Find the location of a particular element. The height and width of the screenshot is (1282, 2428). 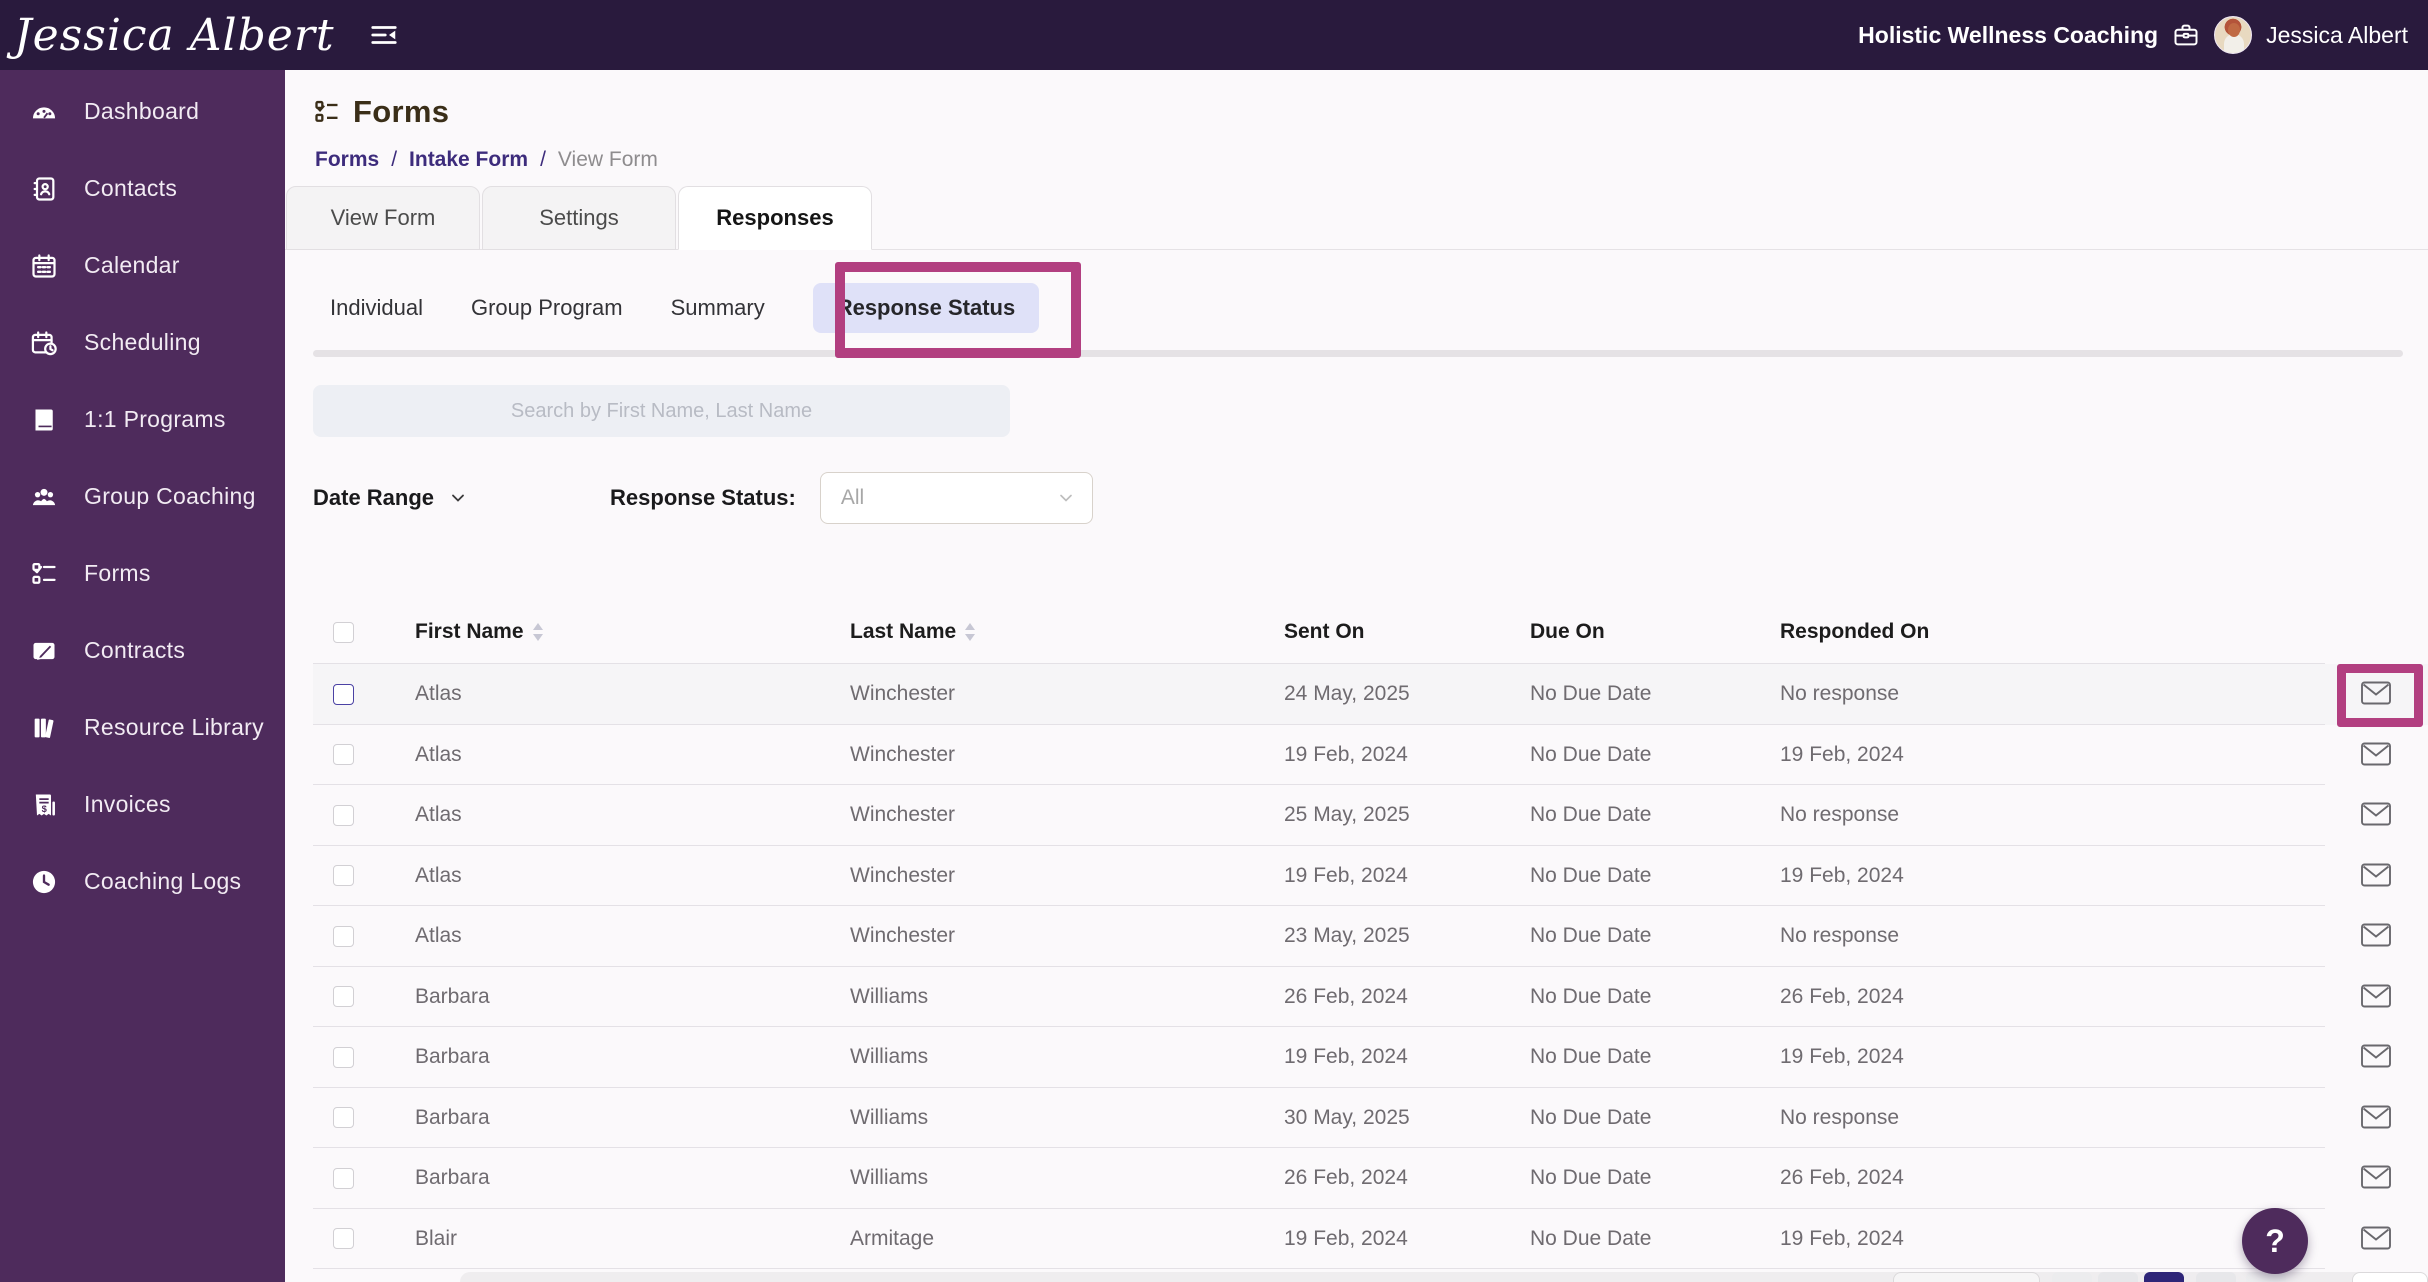

response-status-value: All is located at coordinates (852, 497).